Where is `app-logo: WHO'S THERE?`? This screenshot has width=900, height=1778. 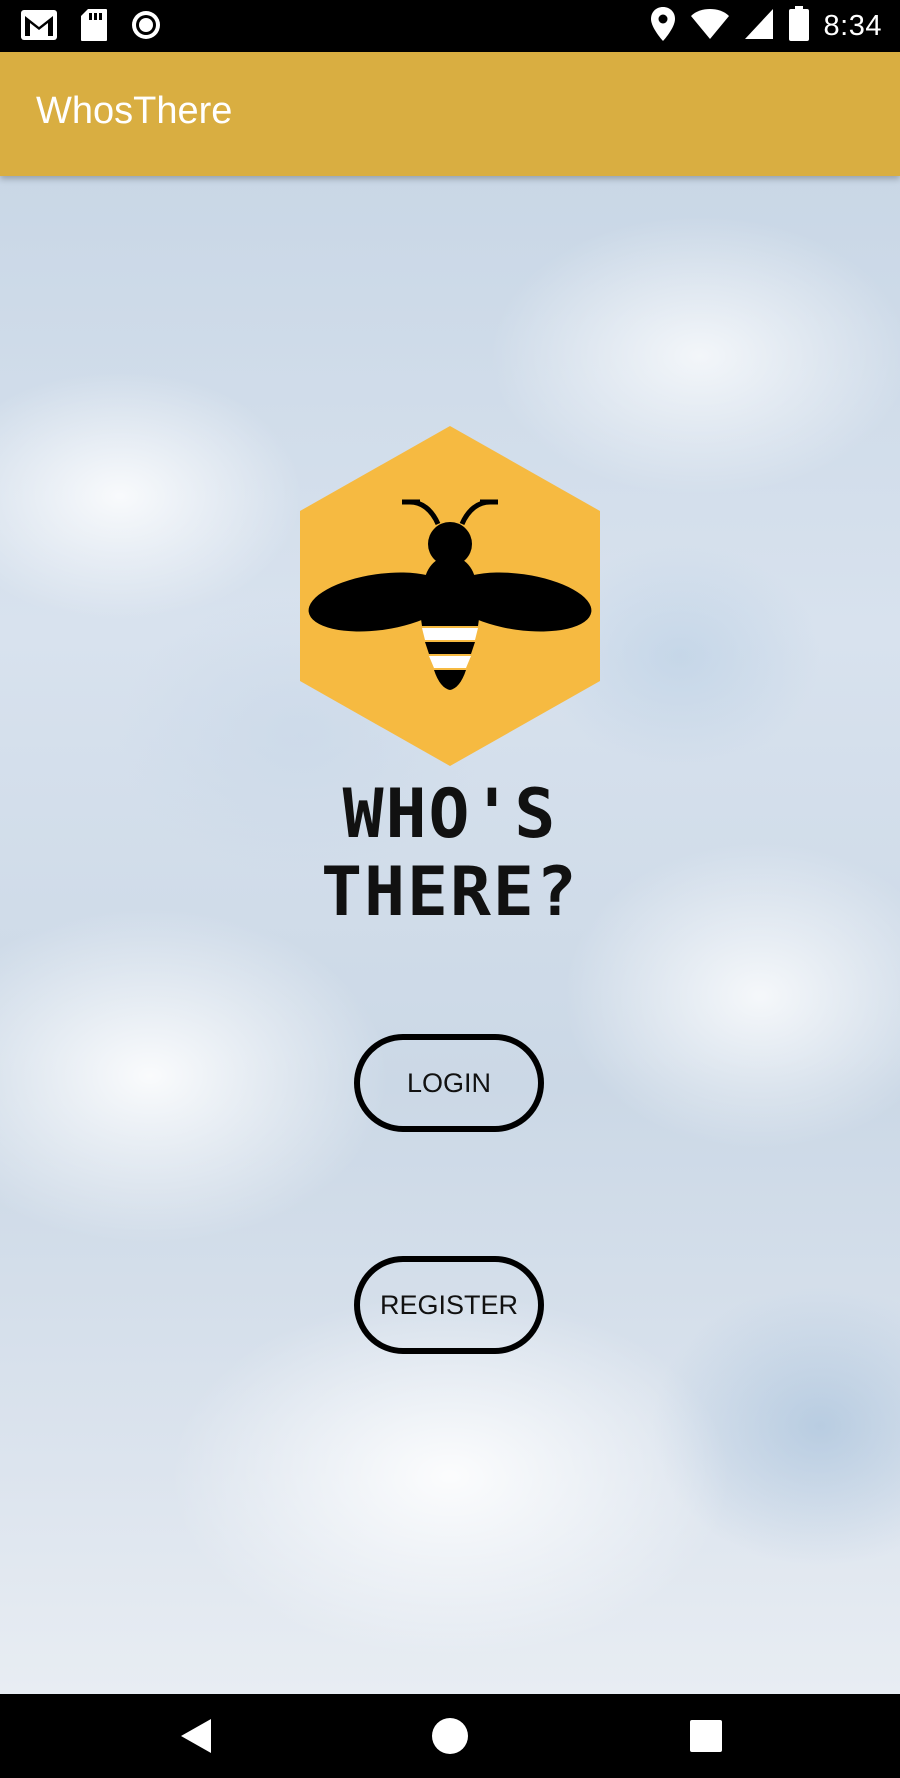 app-logo: WHO'S THERE? is located at coordinates (450, 679).